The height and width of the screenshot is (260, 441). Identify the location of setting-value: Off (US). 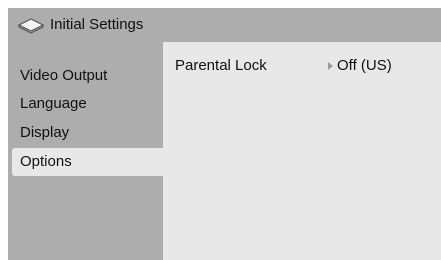
(364, 65).